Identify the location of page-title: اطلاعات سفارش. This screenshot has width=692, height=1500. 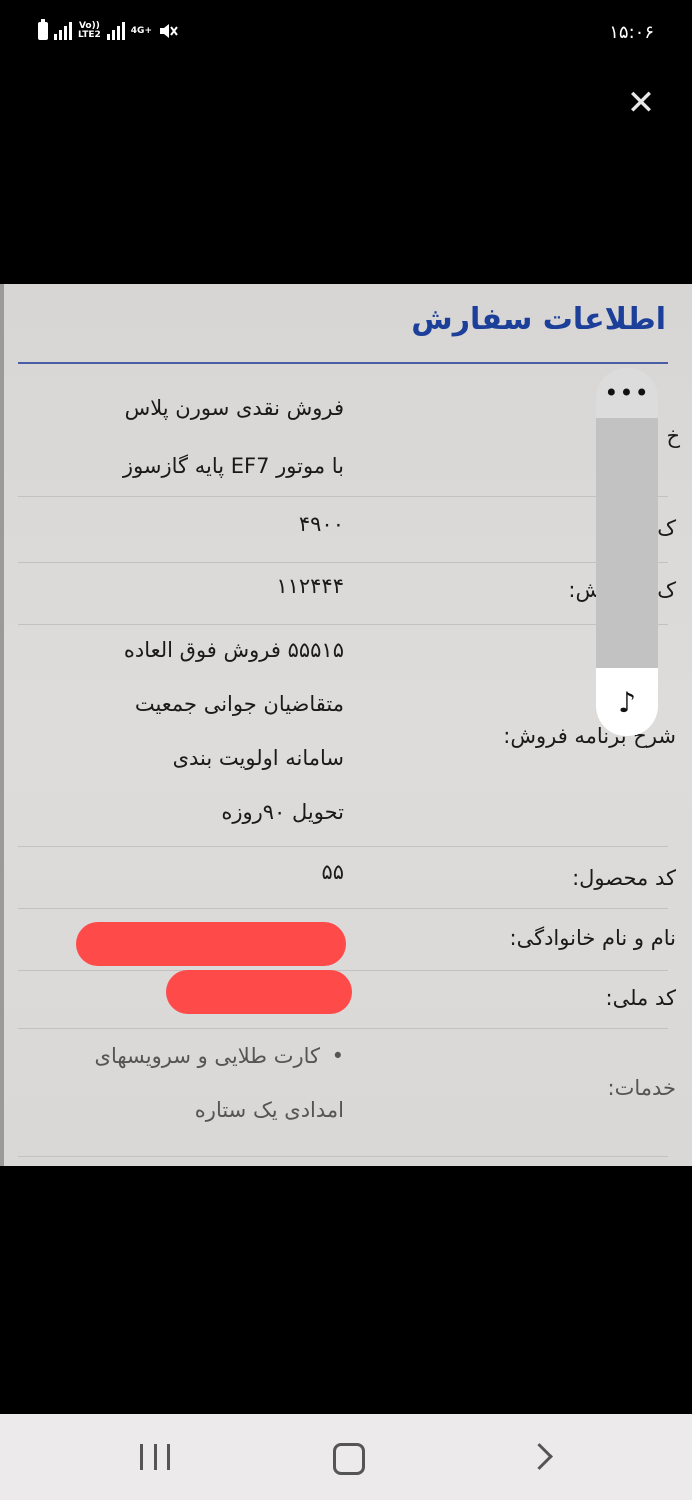
(538, 319).